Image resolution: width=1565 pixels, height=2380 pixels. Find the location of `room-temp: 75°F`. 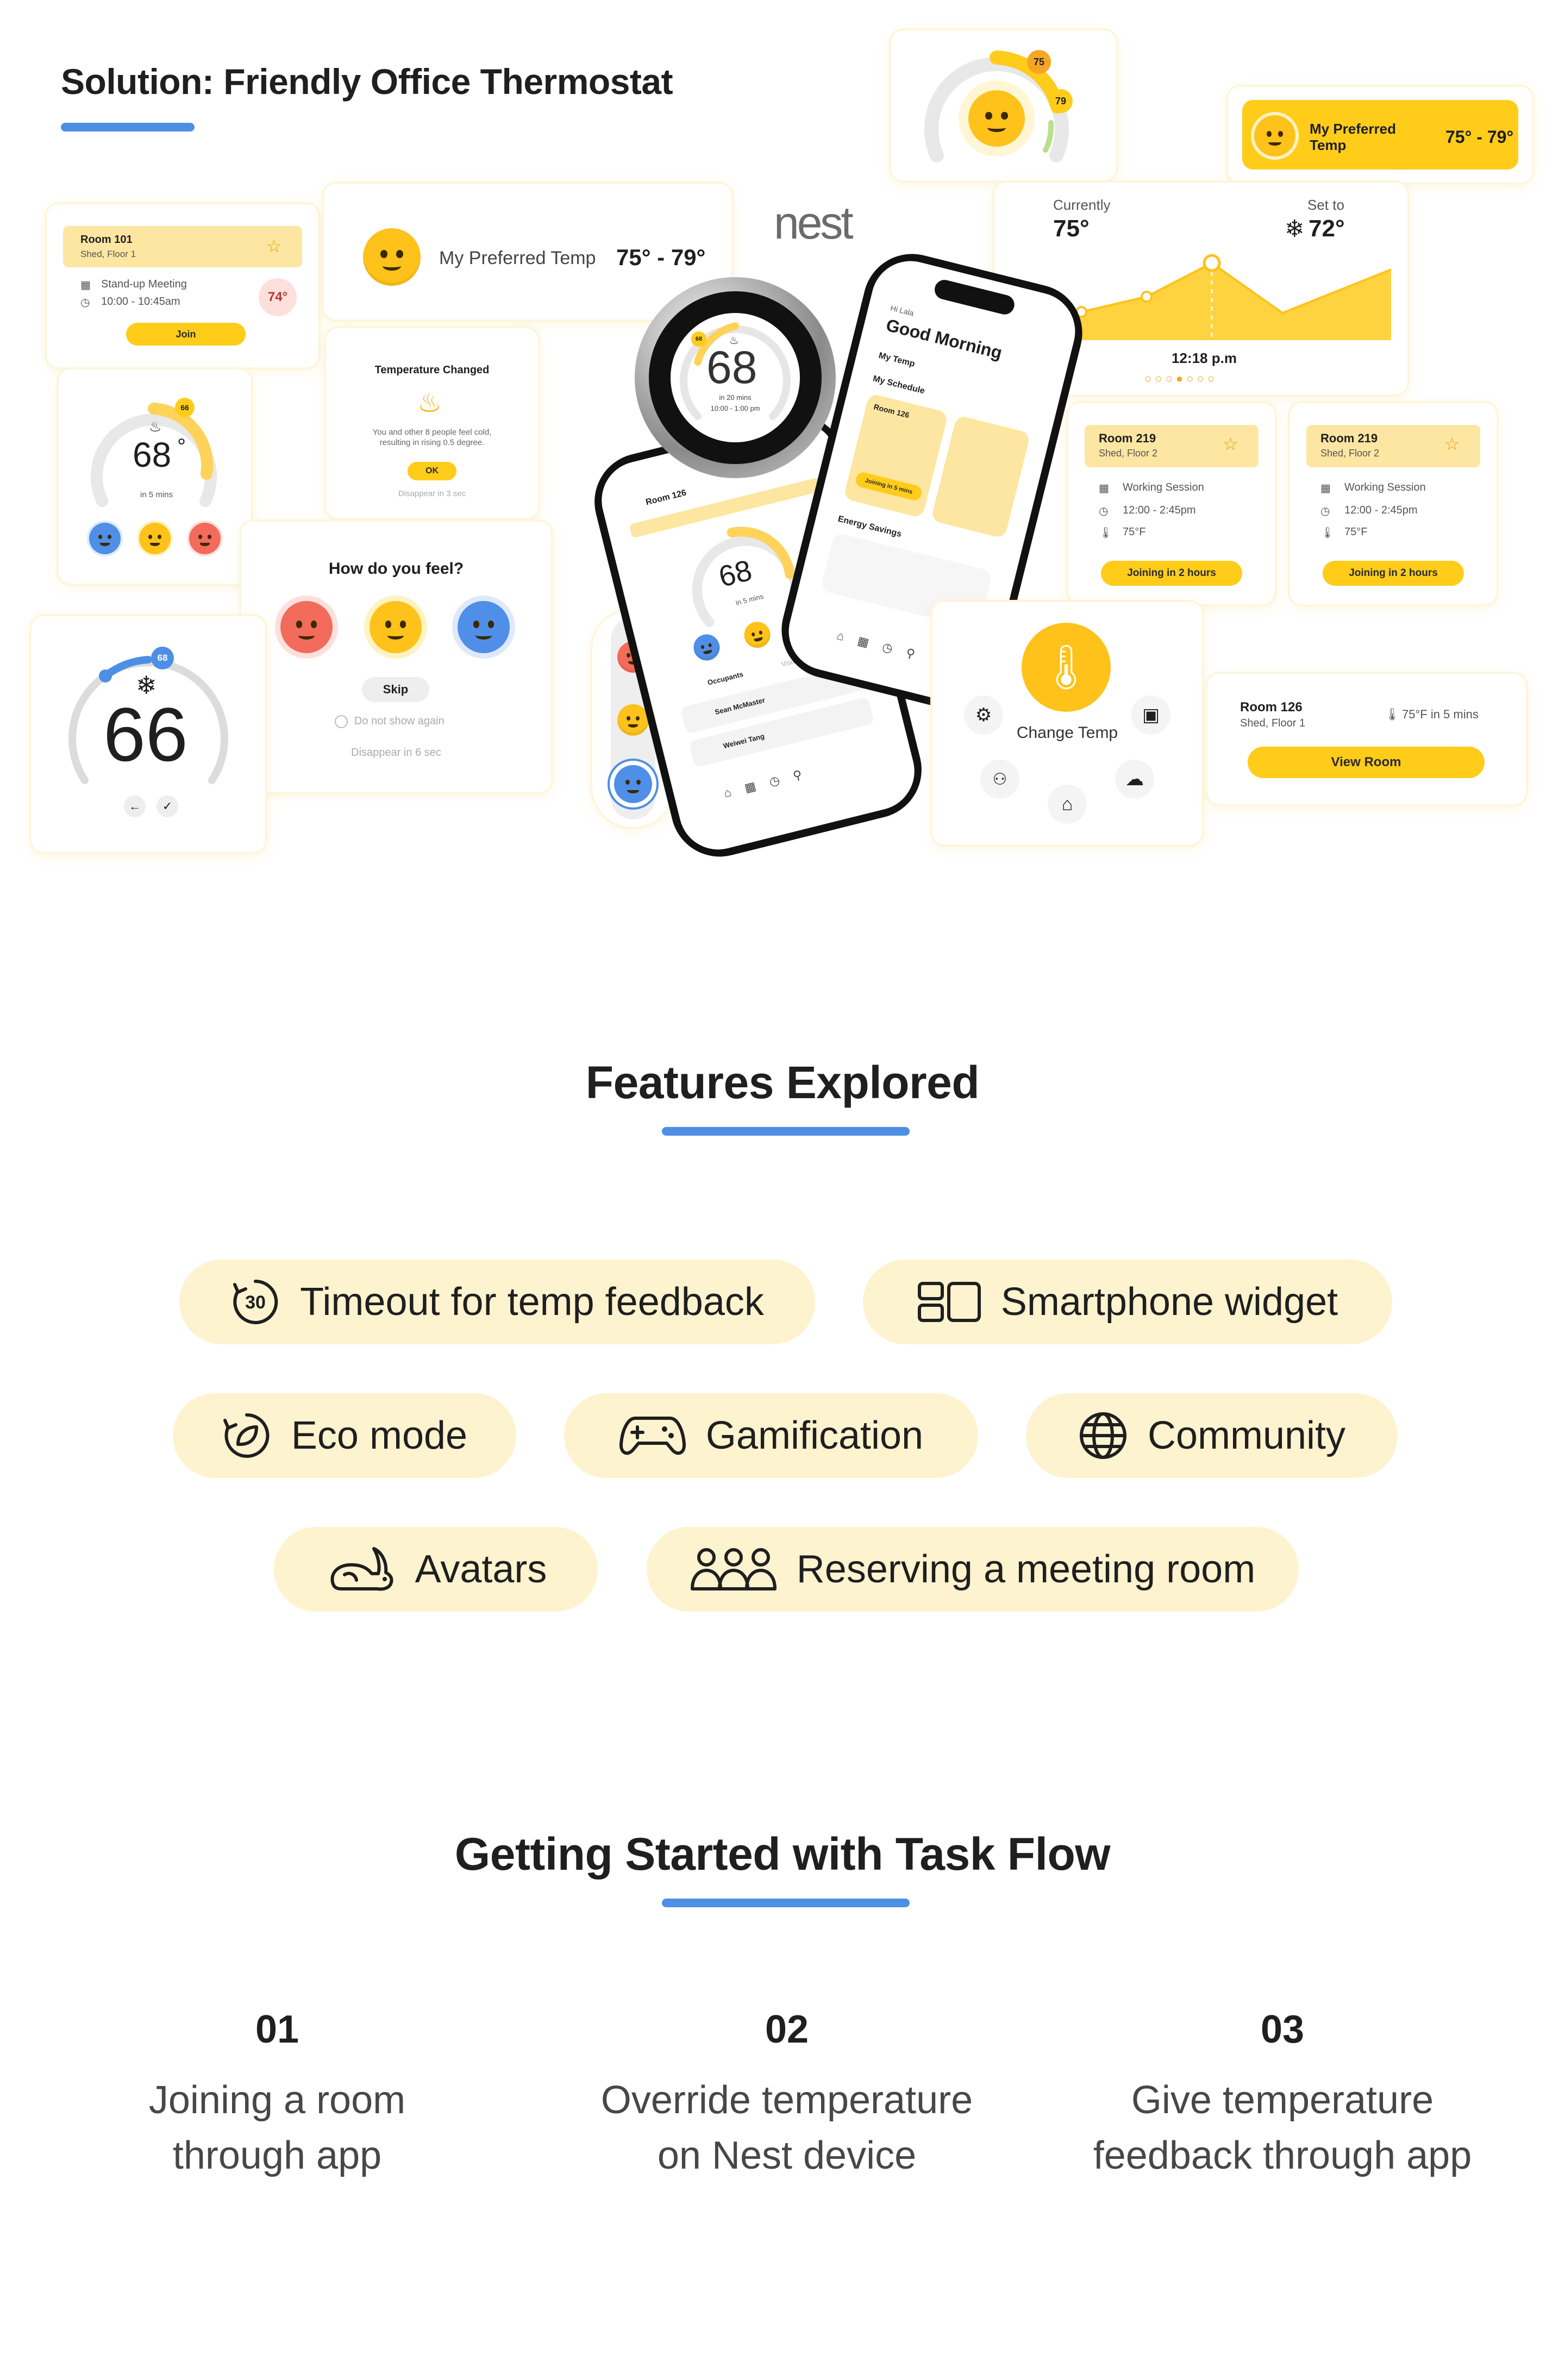

room-temp: 75°F is located at coordinates (1134, 532).